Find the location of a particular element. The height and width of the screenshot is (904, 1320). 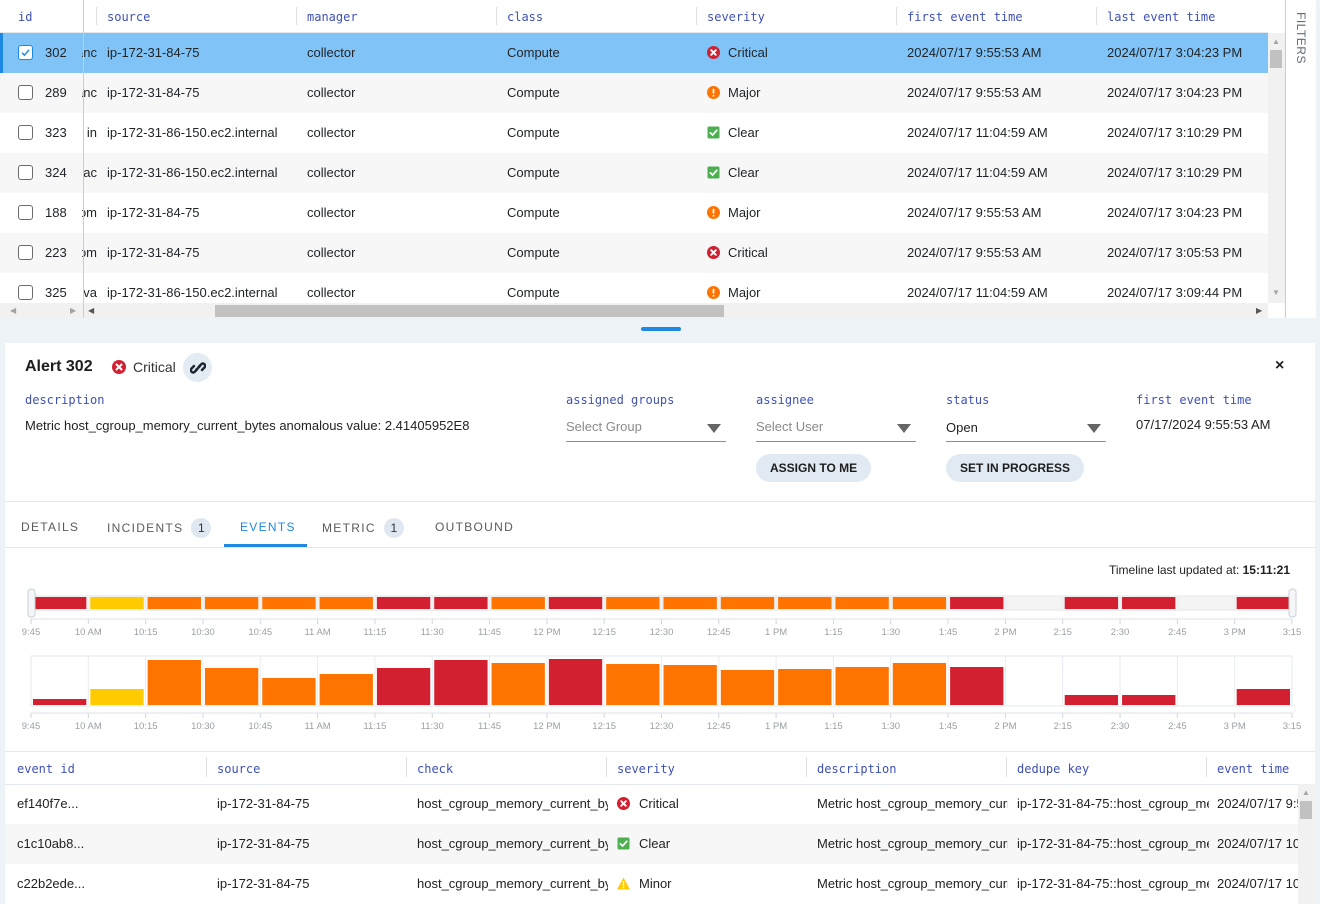

panel-resize-handle is located at coordinates (661, 329).